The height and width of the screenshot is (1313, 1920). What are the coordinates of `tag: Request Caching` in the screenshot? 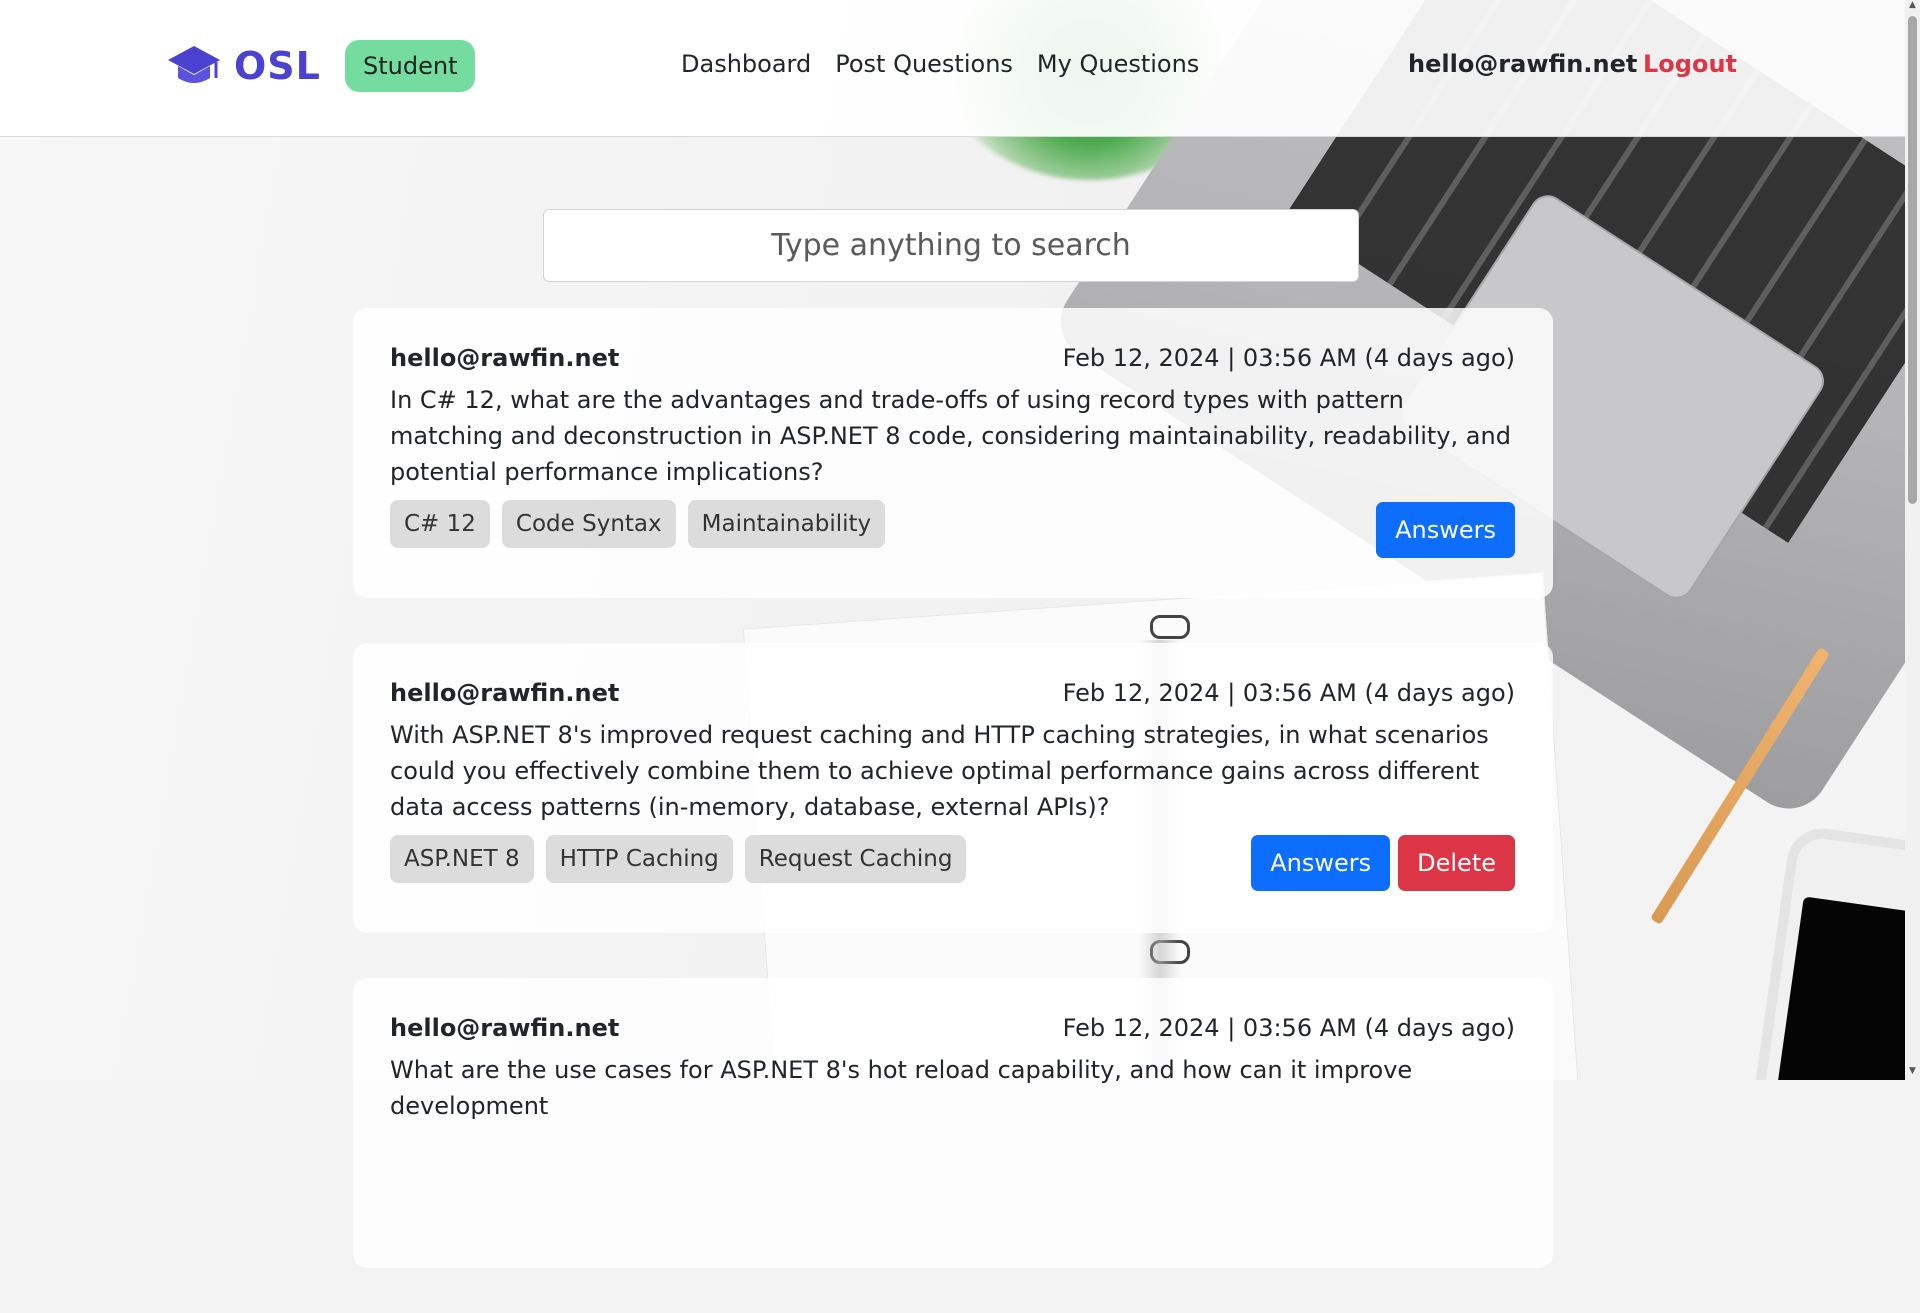 It's located at (855, 859).